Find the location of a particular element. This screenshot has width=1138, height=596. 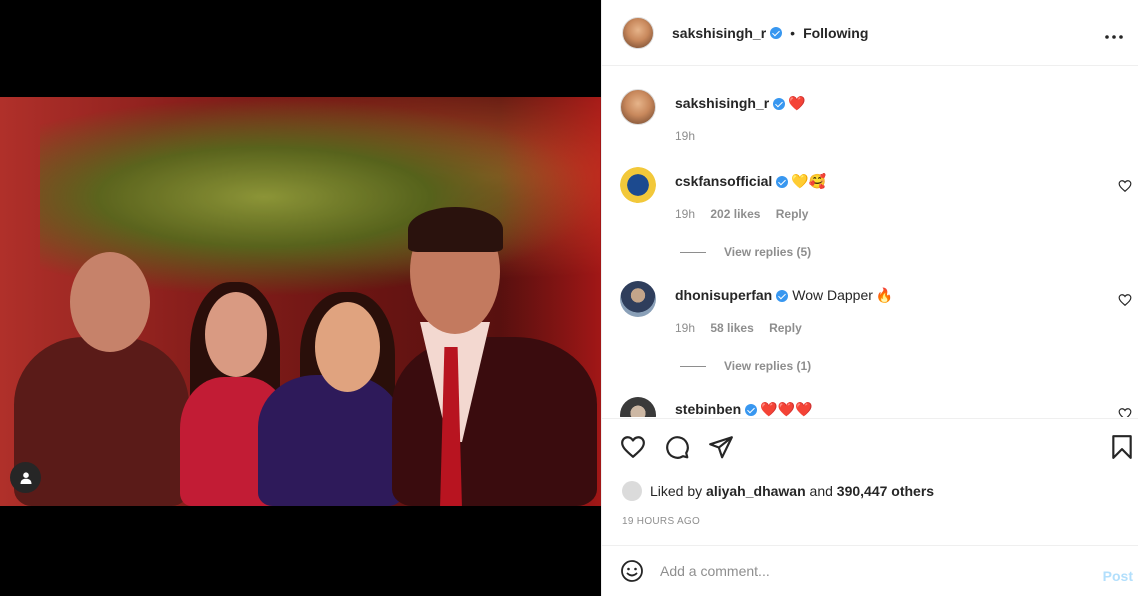

person-1-head is located at coordinates (110, 302).